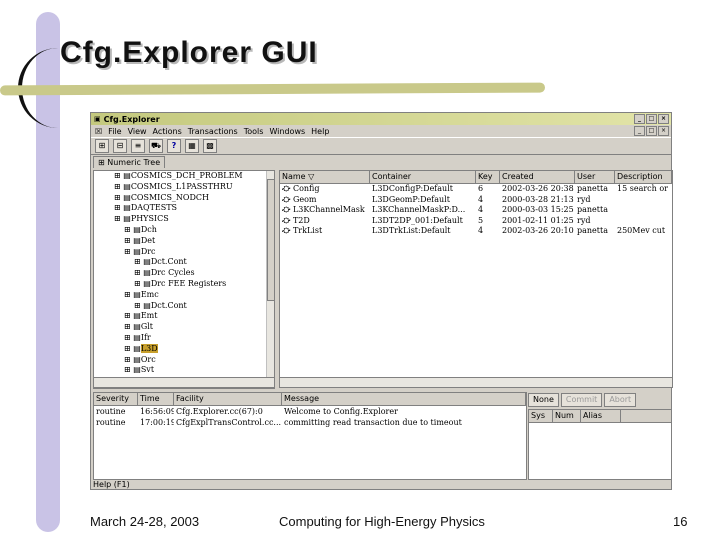 This screenshot has width=720, height=540. What do you see at coordinates (184, 360) in the screenshot?
I see `tree-node: ⊞ ▤Orc` at bounding box center [184, 360].